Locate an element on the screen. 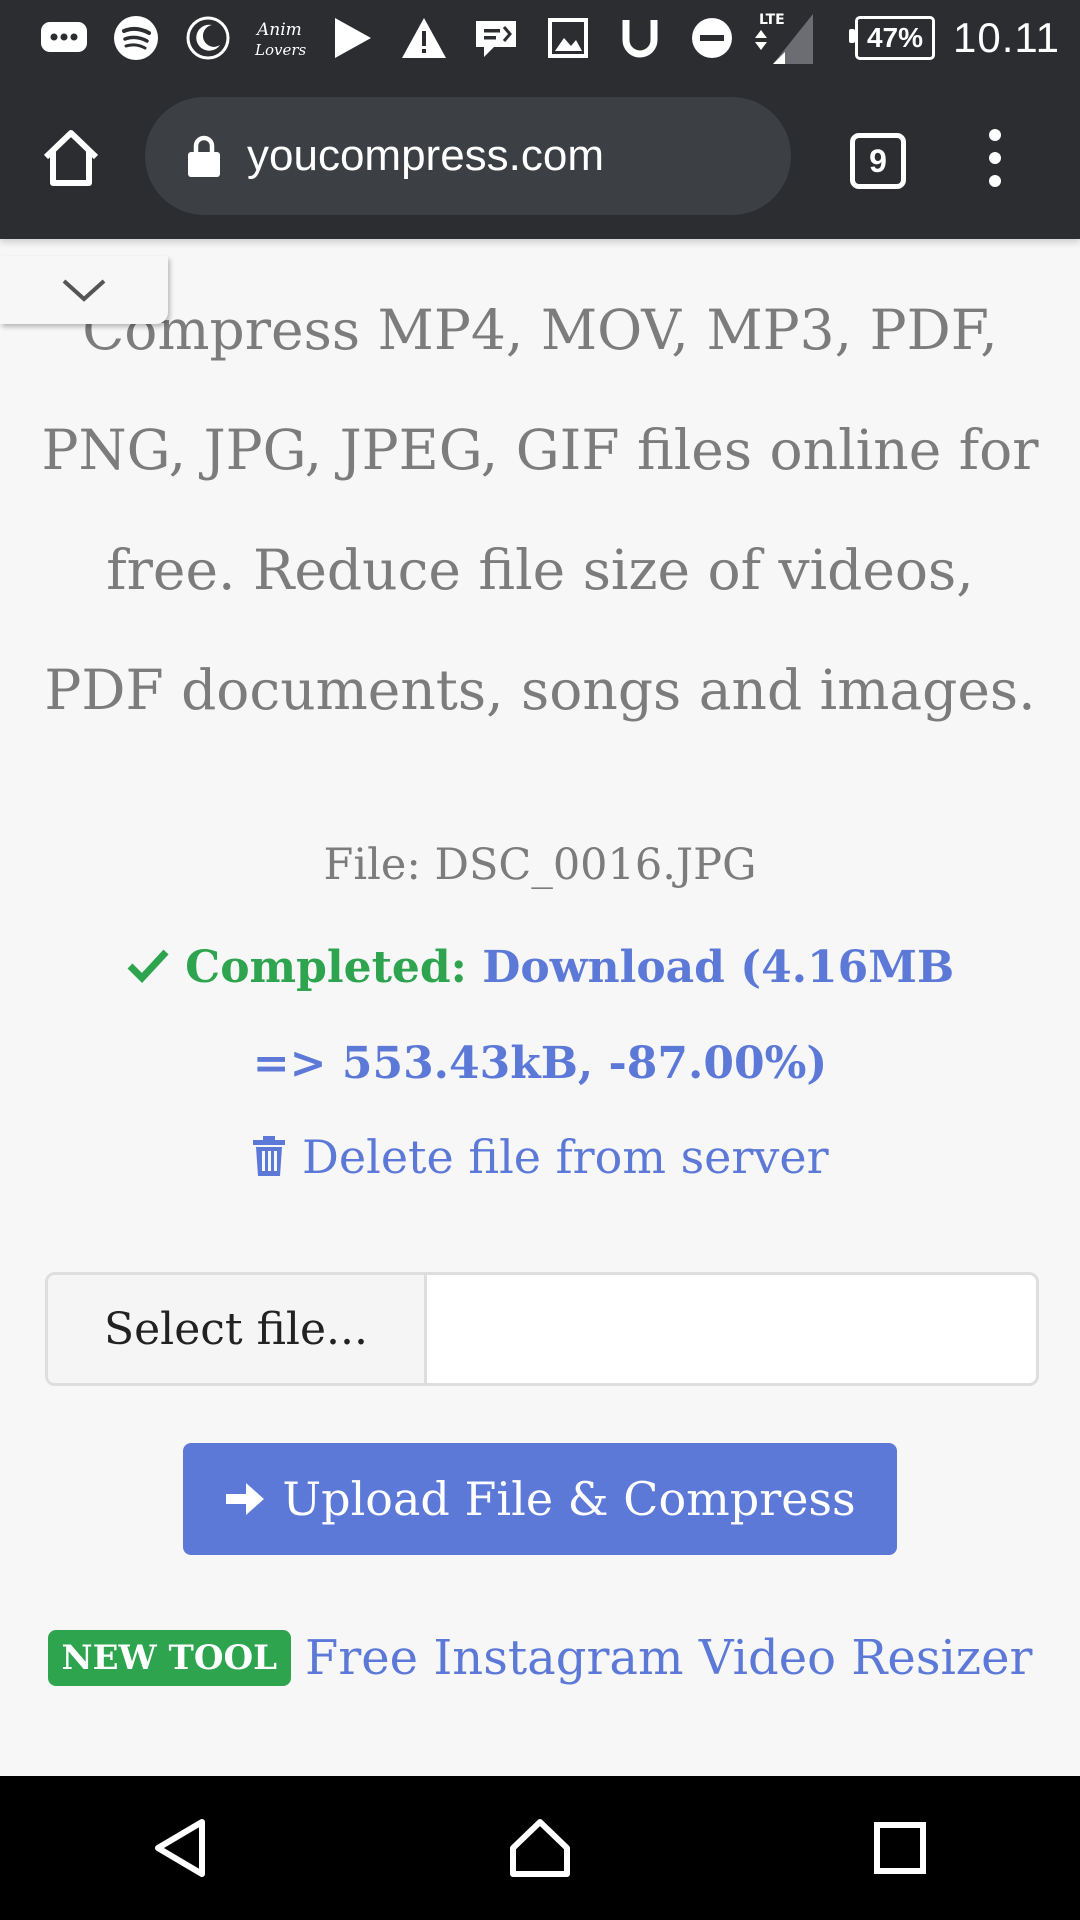 The height and width of the screenshot is (1920, 1080). file-path-field is located at coordinates (731, 1329).